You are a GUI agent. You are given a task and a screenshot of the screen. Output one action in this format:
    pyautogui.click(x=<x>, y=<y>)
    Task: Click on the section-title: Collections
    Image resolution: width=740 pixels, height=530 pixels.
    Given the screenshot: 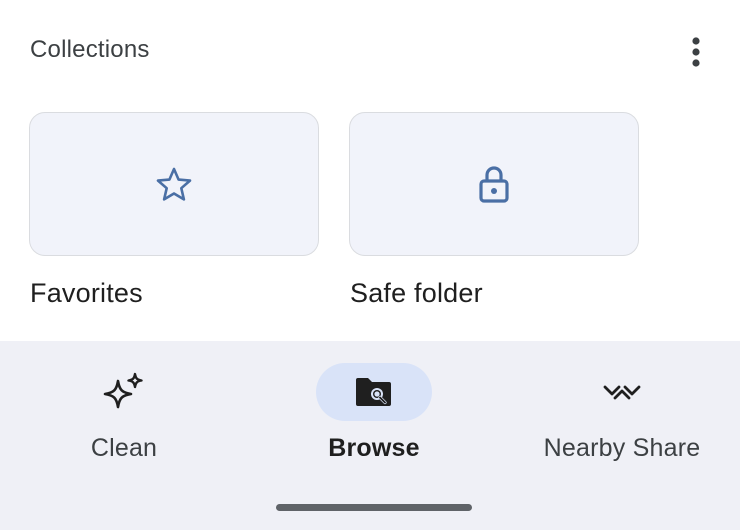 What is the action you would take?
    pyautogui.click(x=90, y=49)
    